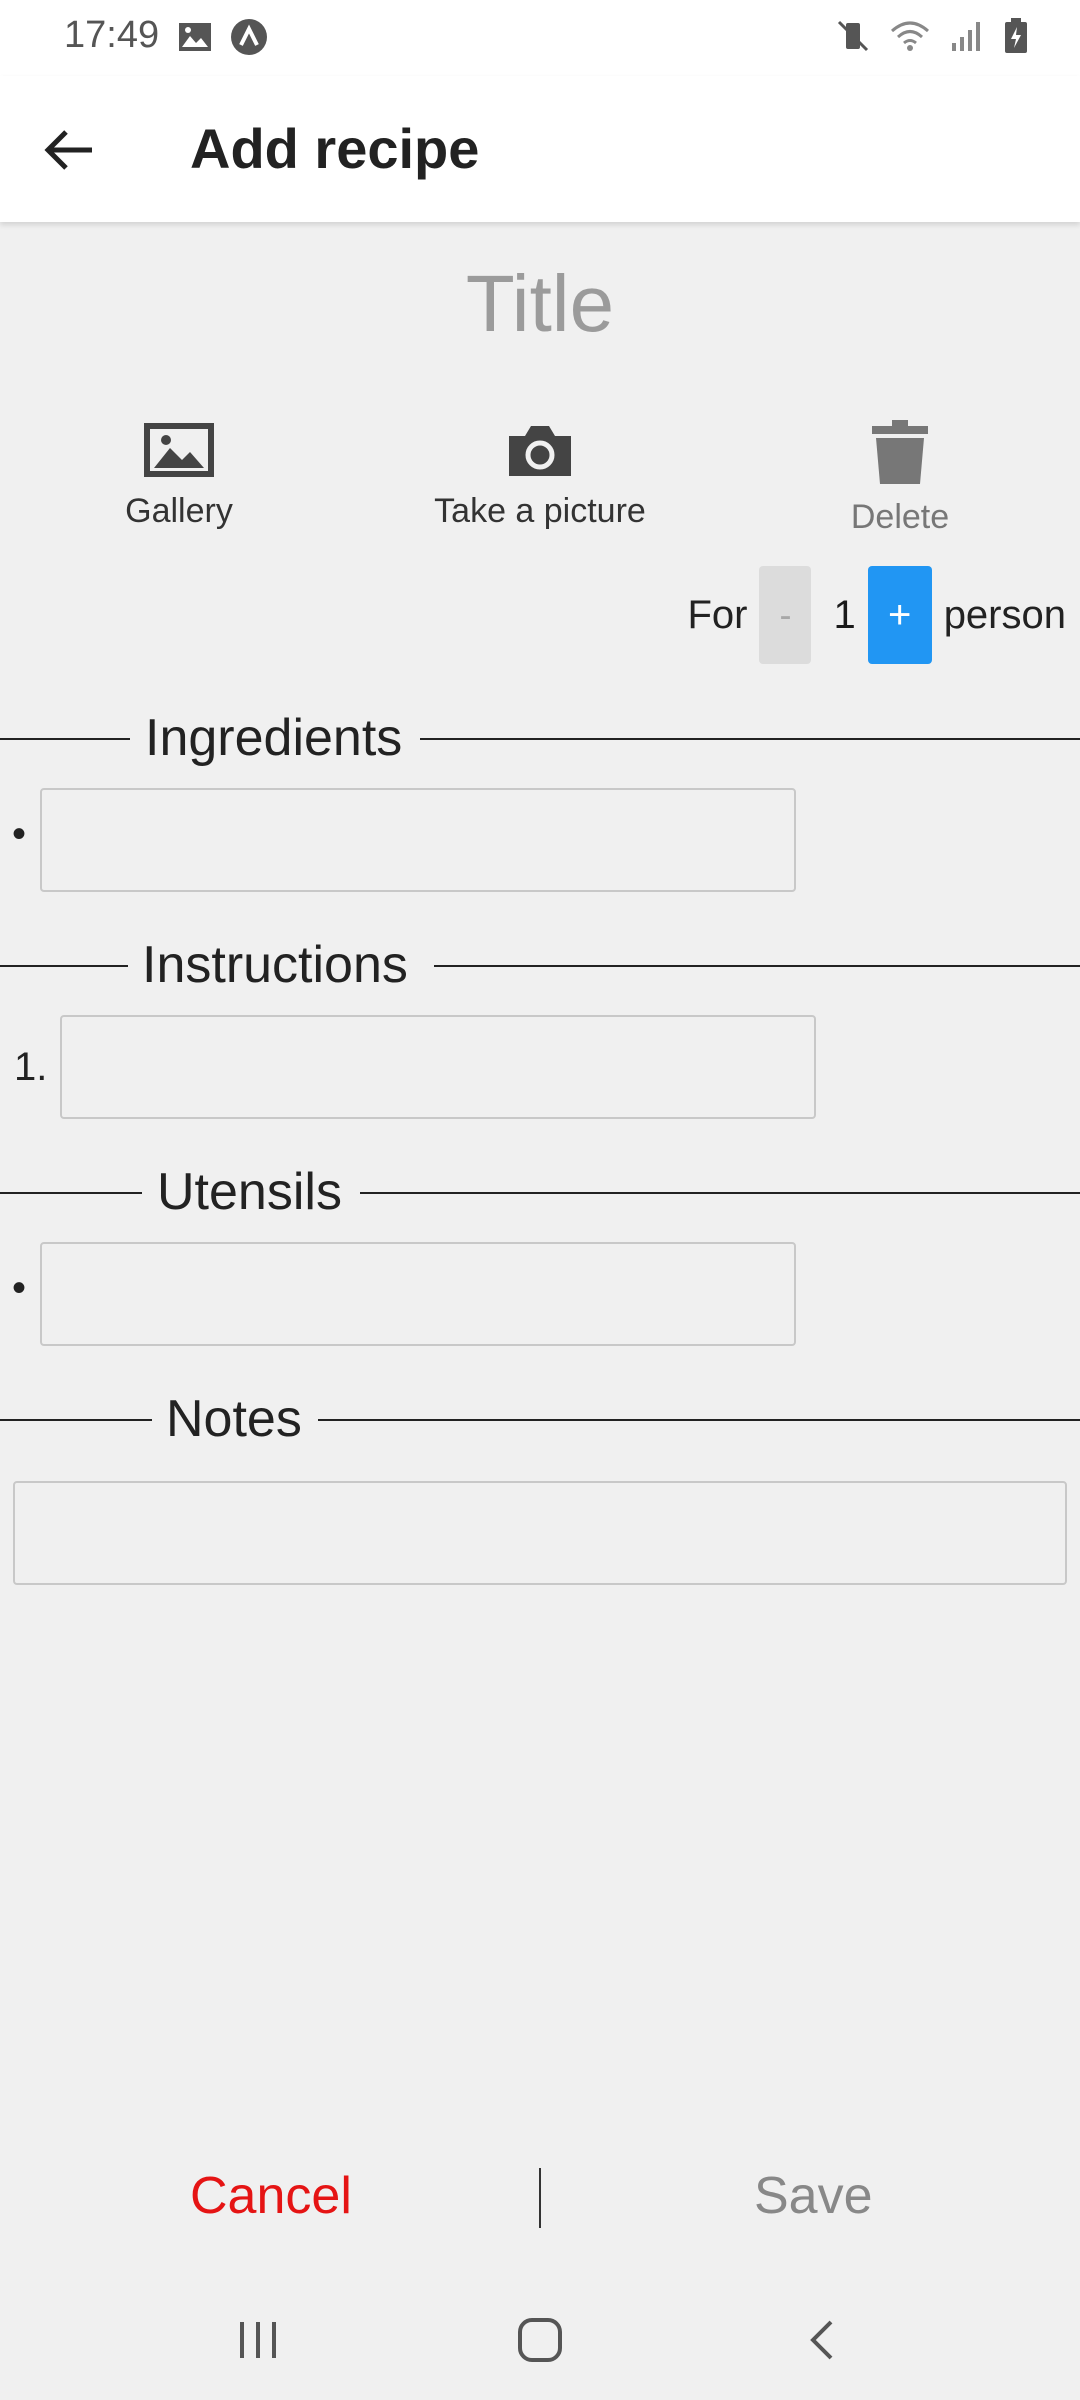 The height and width of the screenshot is (2400, 1080). I want to click on servings-control: For - 1 + person, so click(876, 615).